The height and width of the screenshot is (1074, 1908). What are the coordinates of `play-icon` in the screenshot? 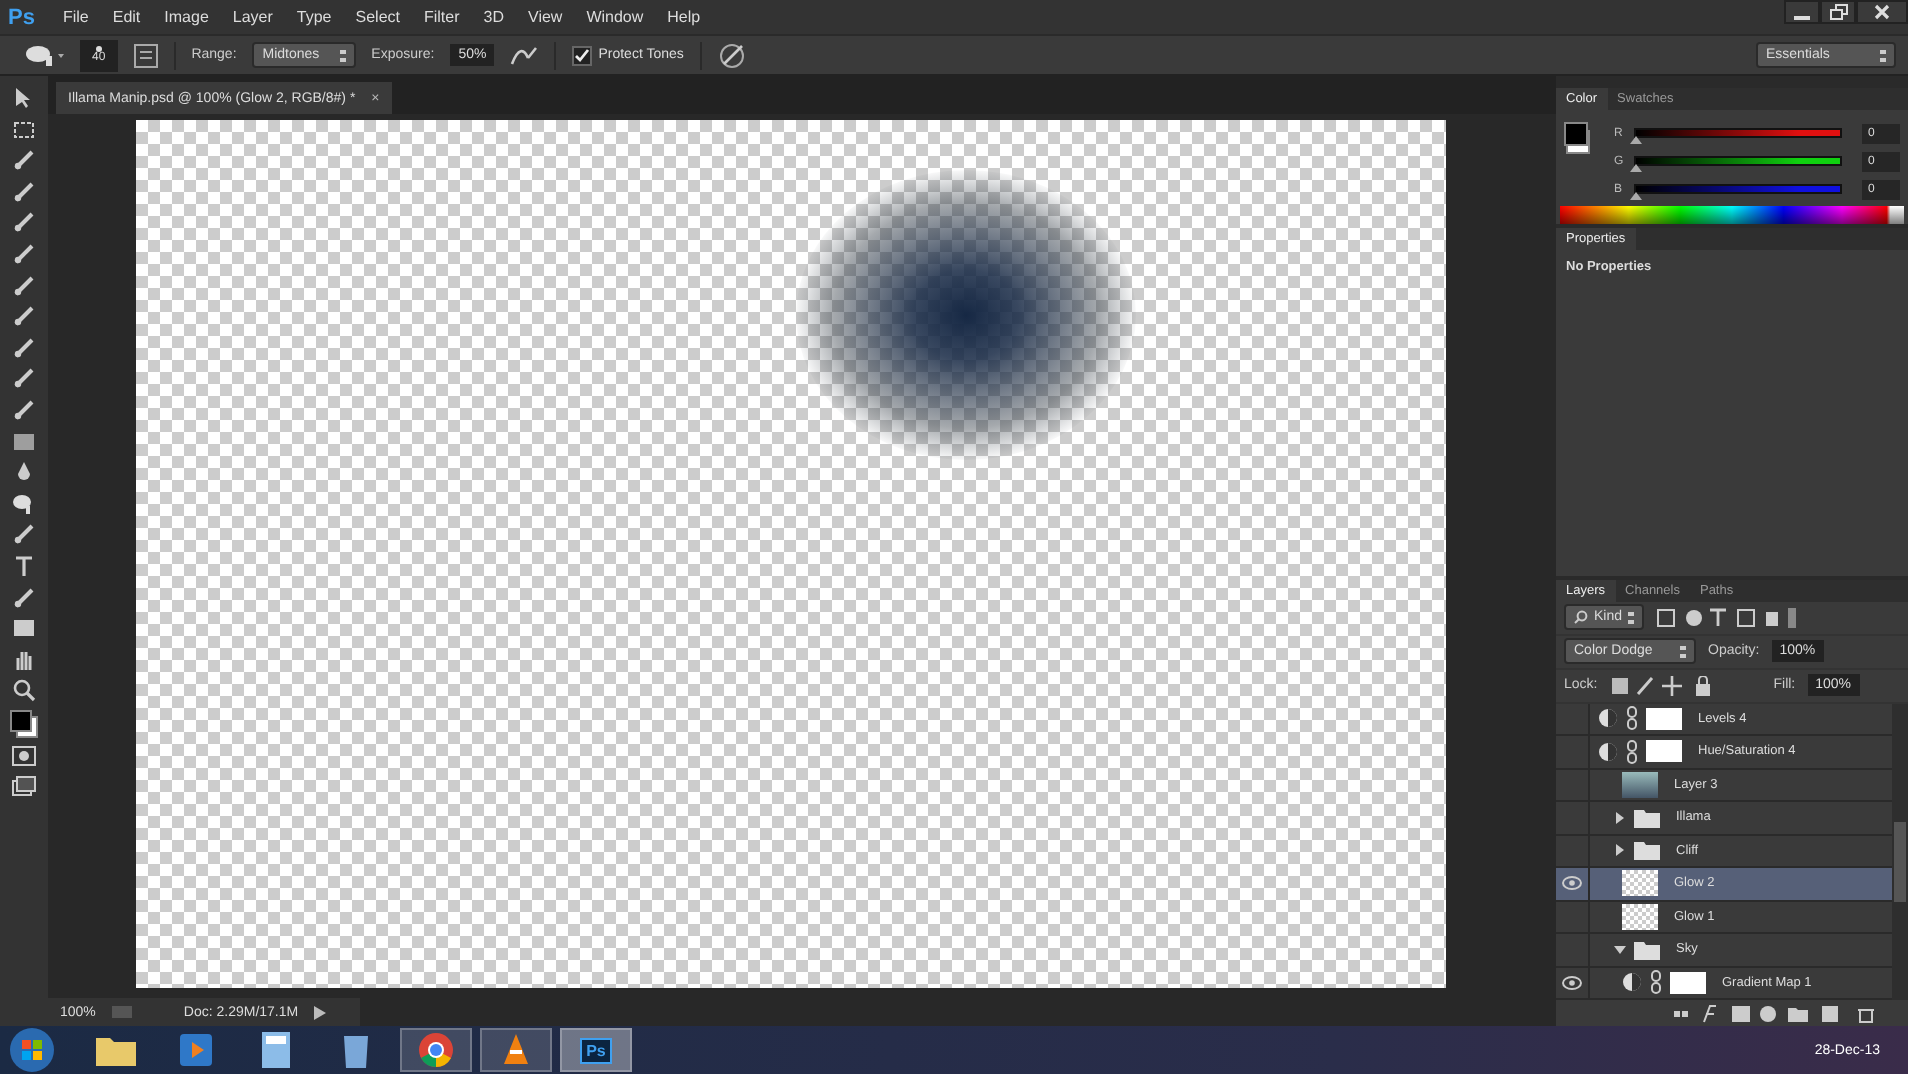 It's located at (196, 1050).